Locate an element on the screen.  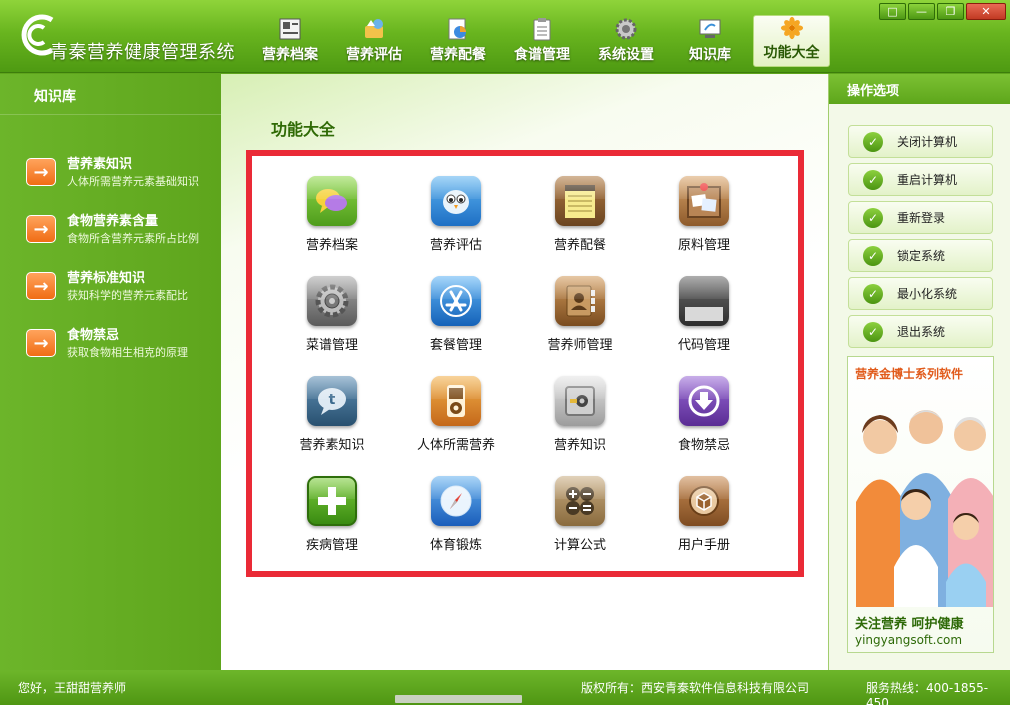
meal-icon is located at coordinates (457, 29).